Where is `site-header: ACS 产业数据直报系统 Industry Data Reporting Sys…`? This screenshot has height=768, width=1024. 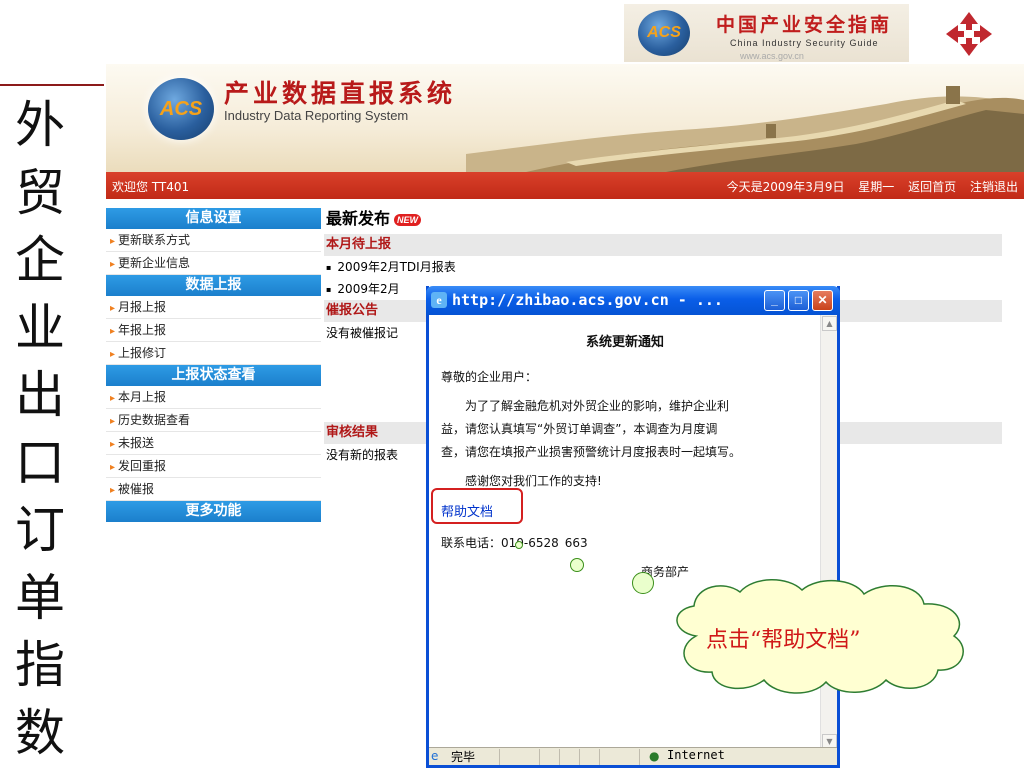 site-header: ACS 产业数据直报系统 Industry Data Reporting Sys… is located at coordinates (565, 118).